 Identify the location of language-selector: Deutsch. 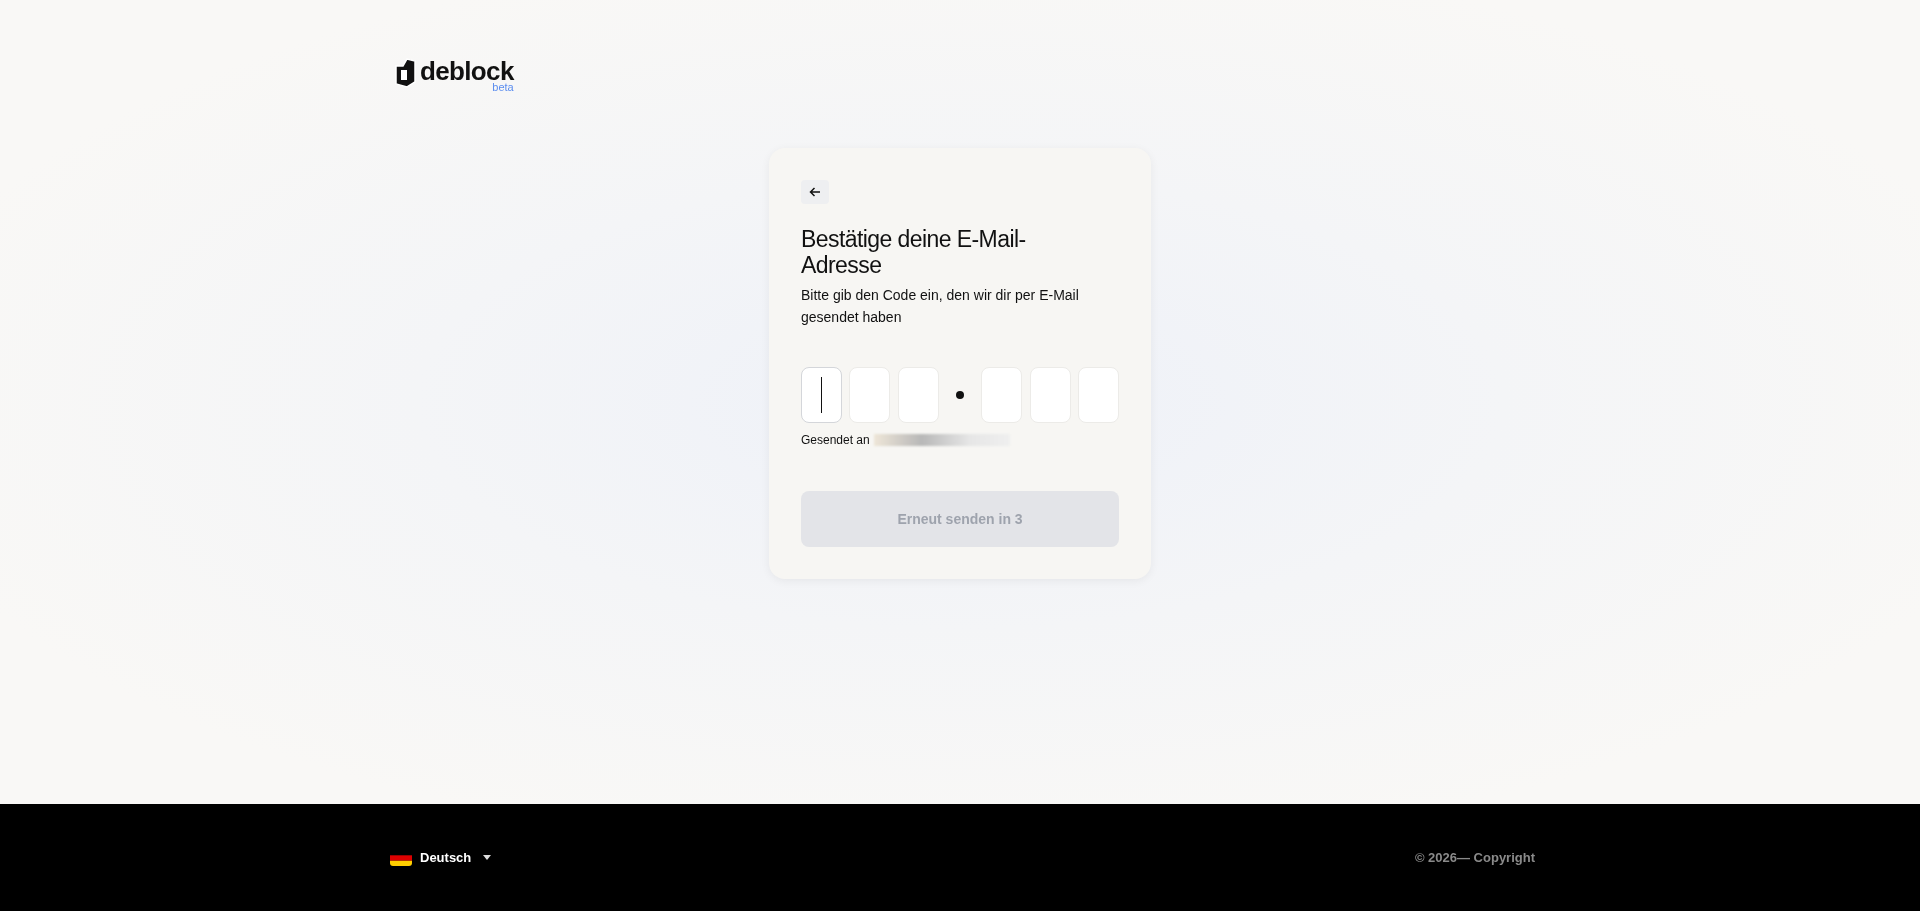
(441, 857).